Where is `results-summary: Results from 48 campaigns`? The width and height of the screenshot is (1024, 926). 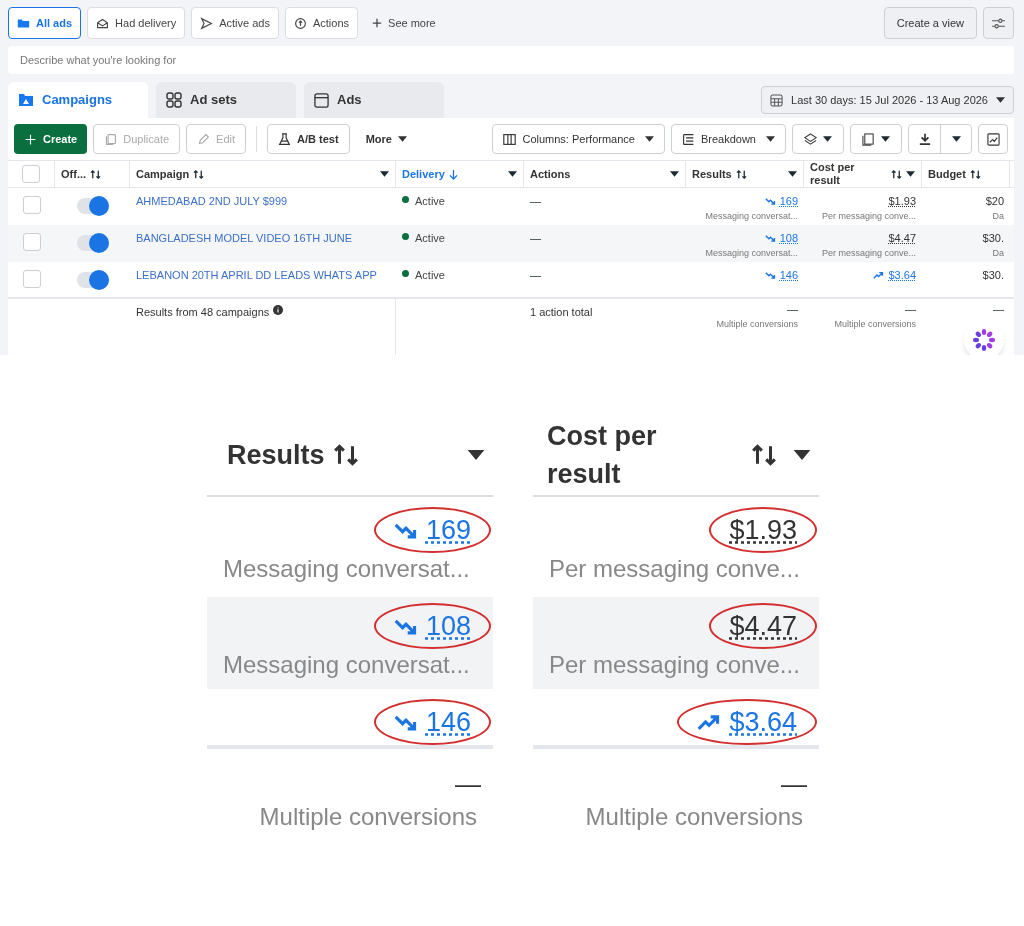 results-summary: Results from 48 campaigns is located at coordinates (203, 312).